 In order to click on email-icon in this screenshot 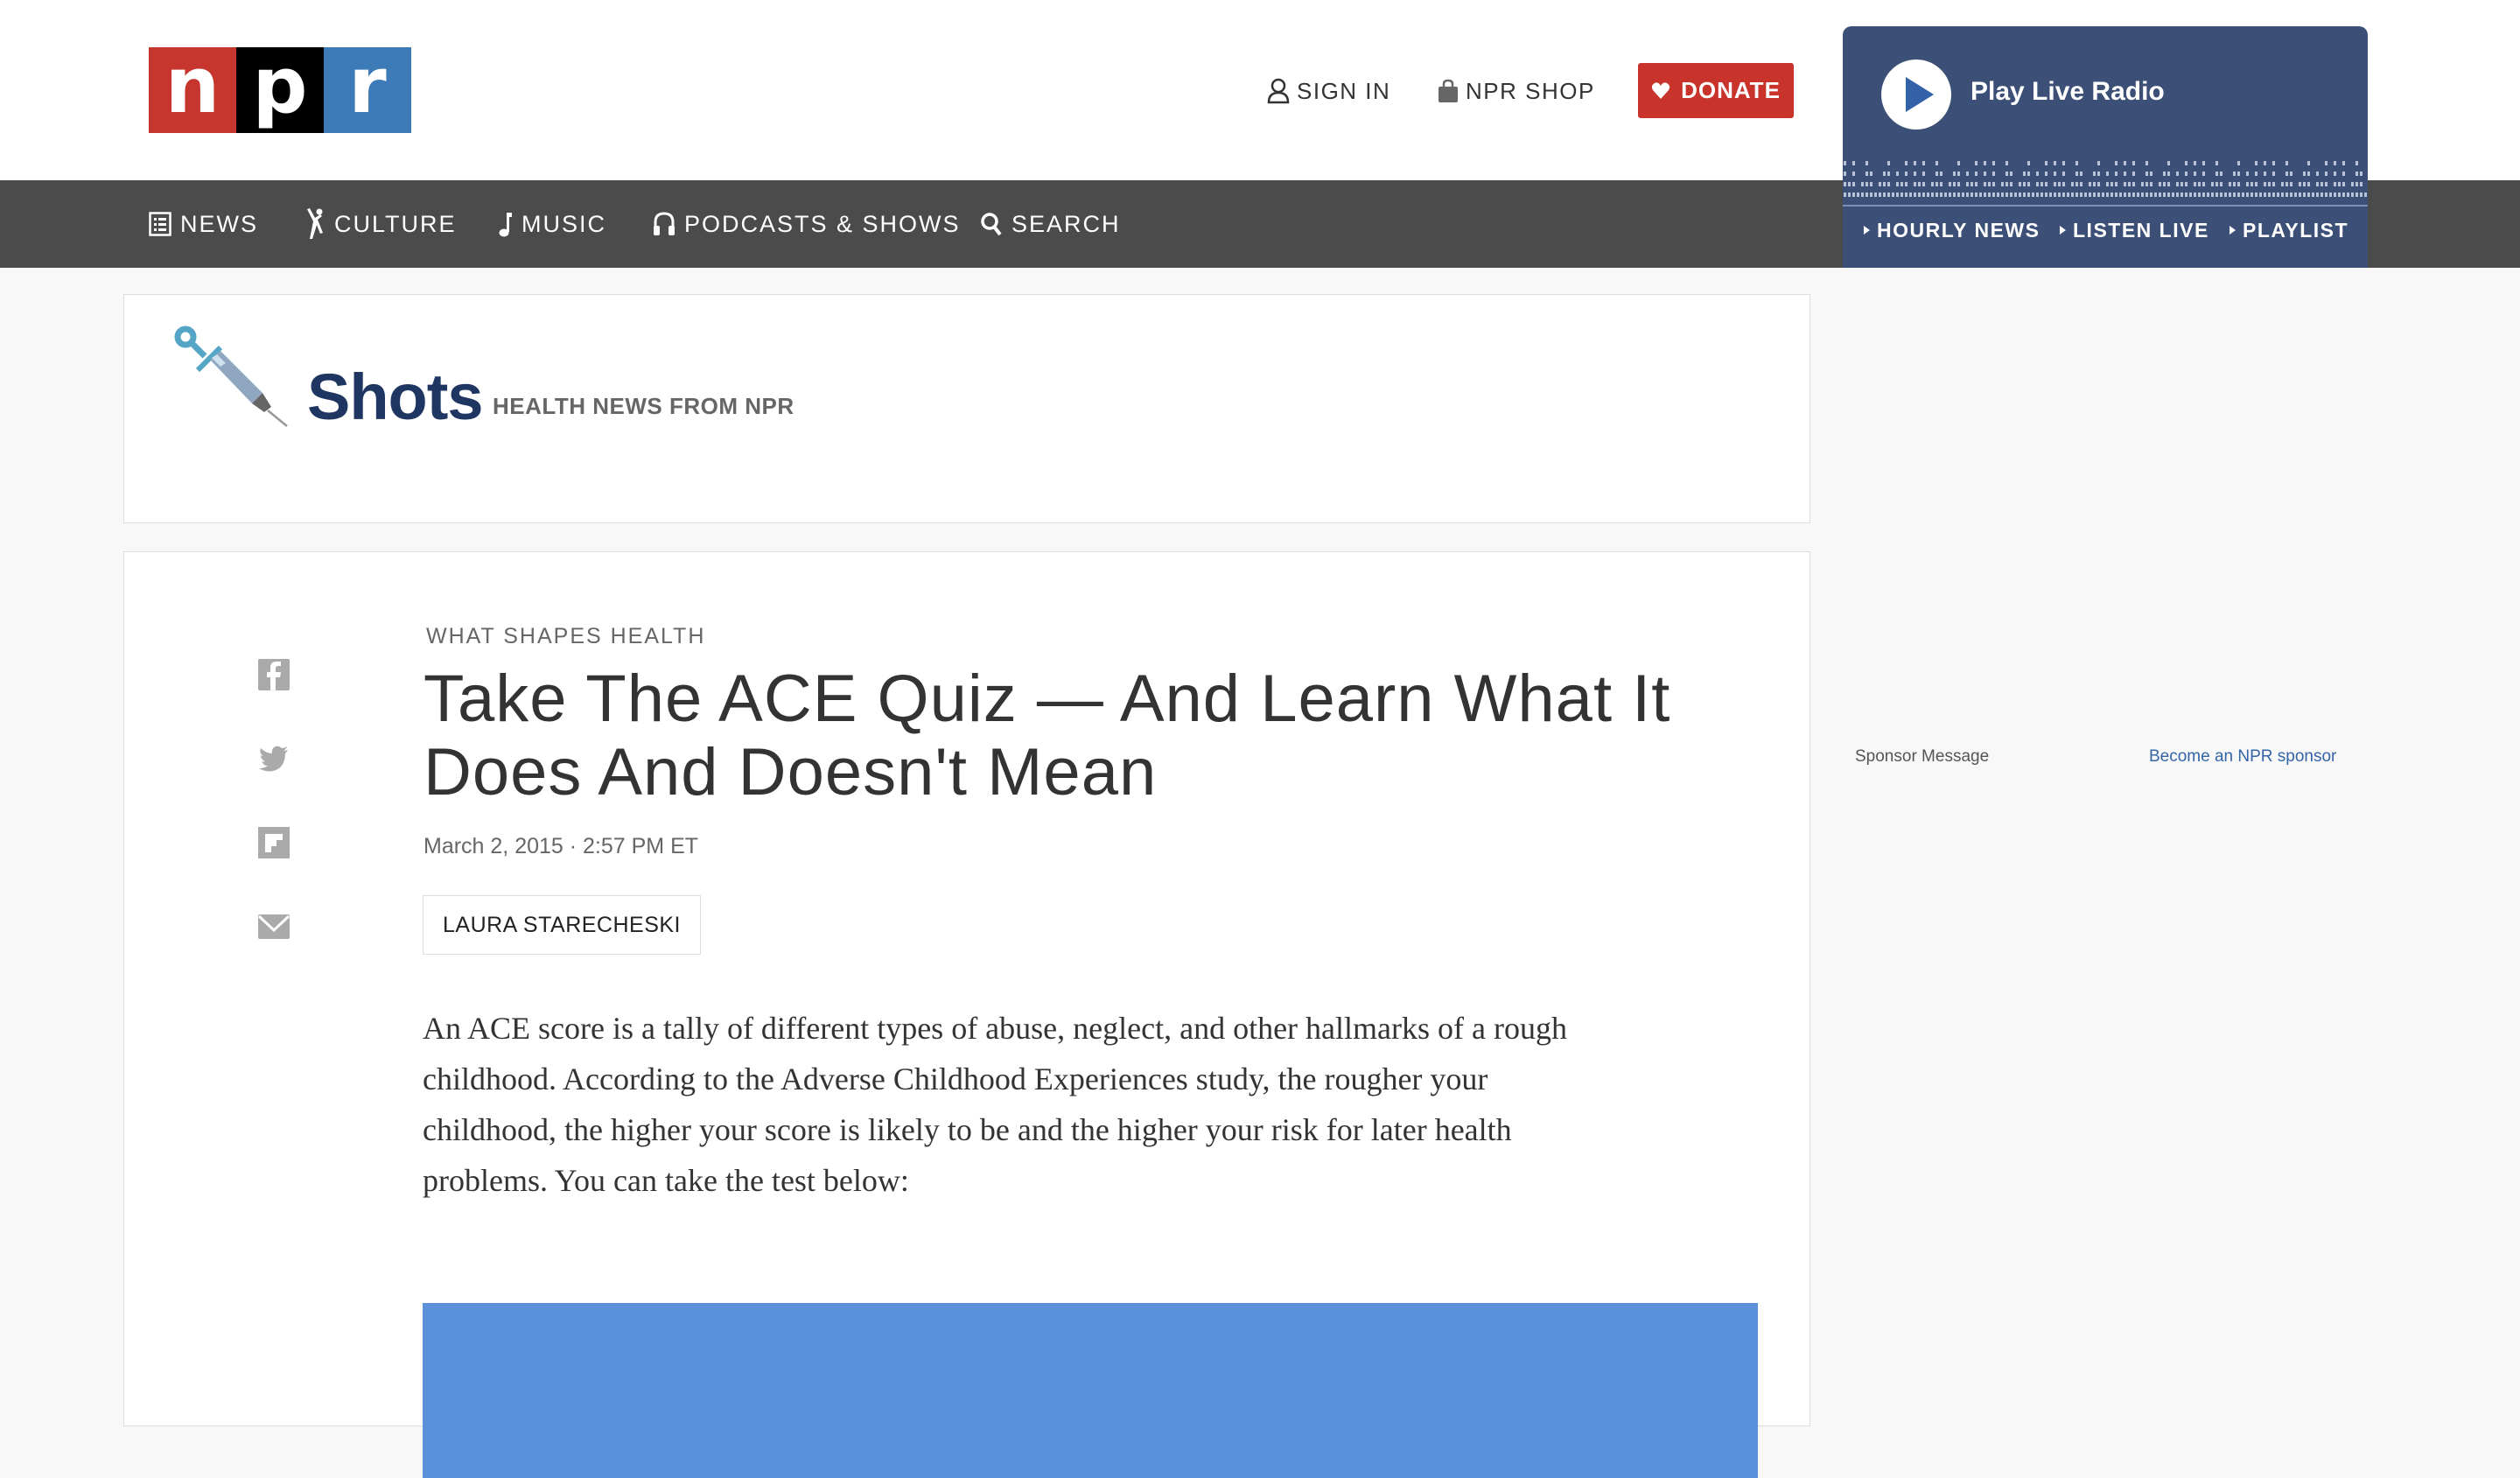, I will do `click(274, 926)`.